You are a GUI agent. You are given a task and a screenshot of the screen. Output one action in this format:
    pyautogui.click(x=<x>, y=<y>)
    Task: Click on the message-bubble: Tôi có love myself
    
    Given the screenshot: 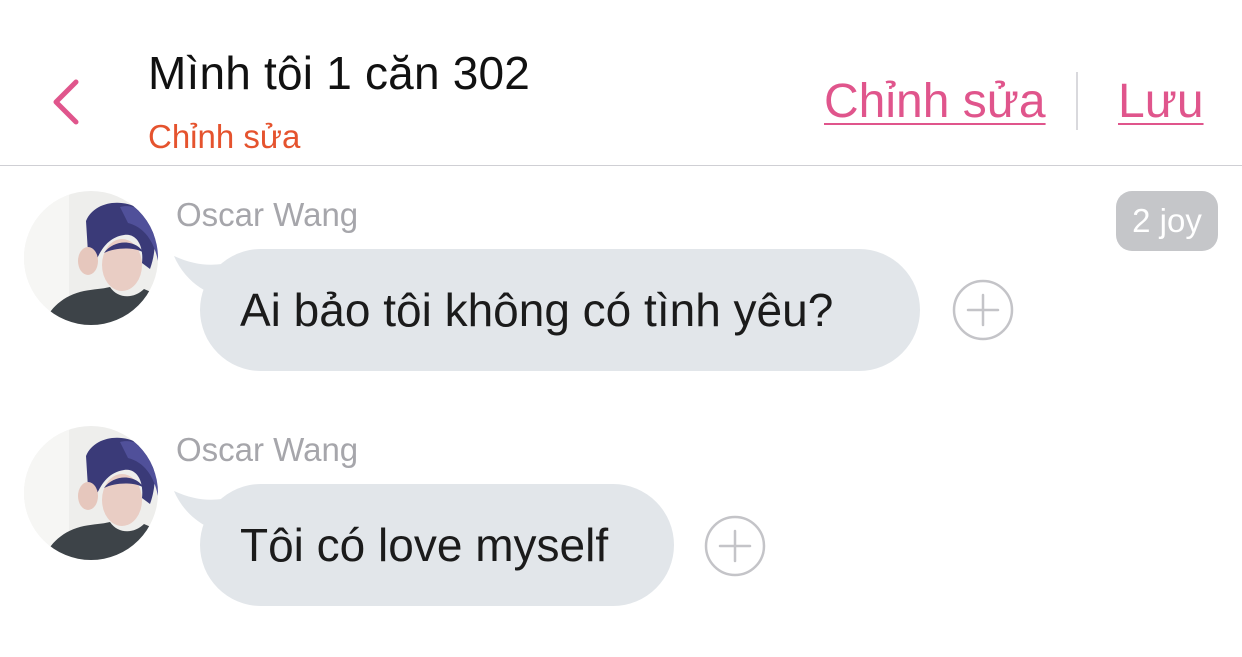 What is the action you would take?
    pyautogui.click(x=437, y=545)
    